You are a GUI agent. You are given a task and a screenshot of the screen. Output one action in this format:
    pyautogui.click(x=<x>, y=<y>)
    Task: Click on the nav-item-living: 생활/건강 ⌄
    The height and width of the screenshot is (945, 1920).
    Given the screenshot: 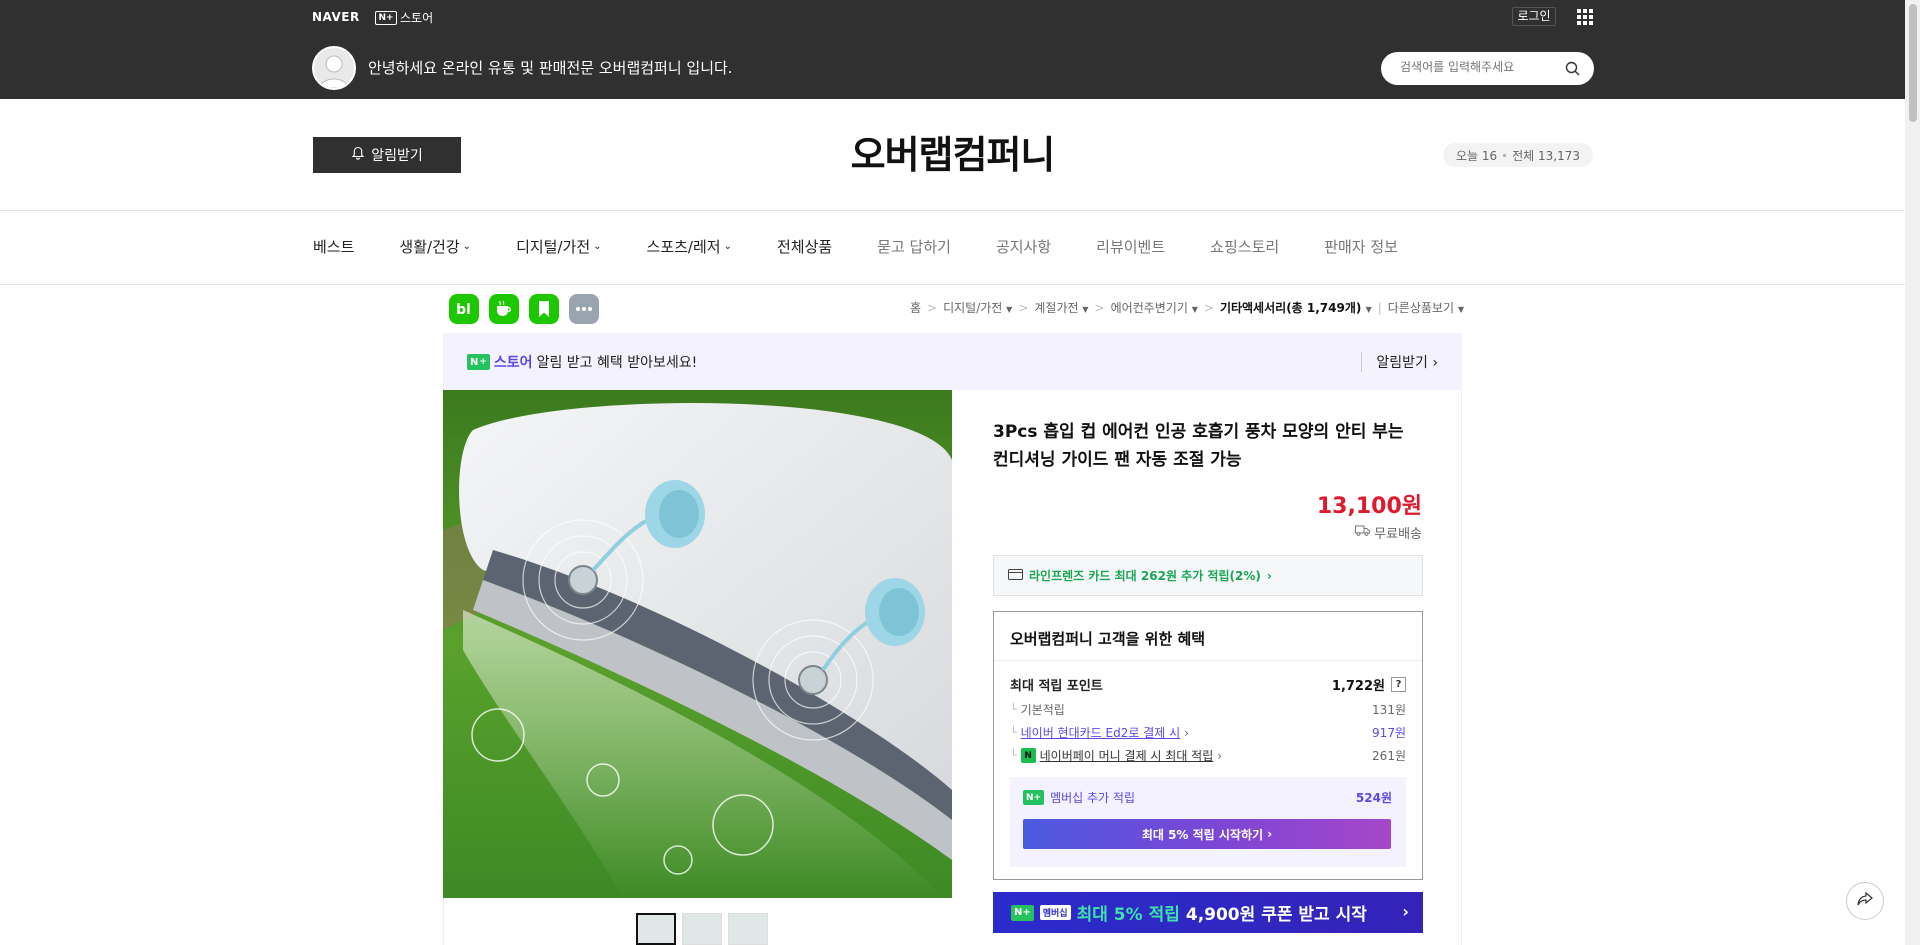 What is the action you would take?
    pyautogui.click(x=435, y=246)
    